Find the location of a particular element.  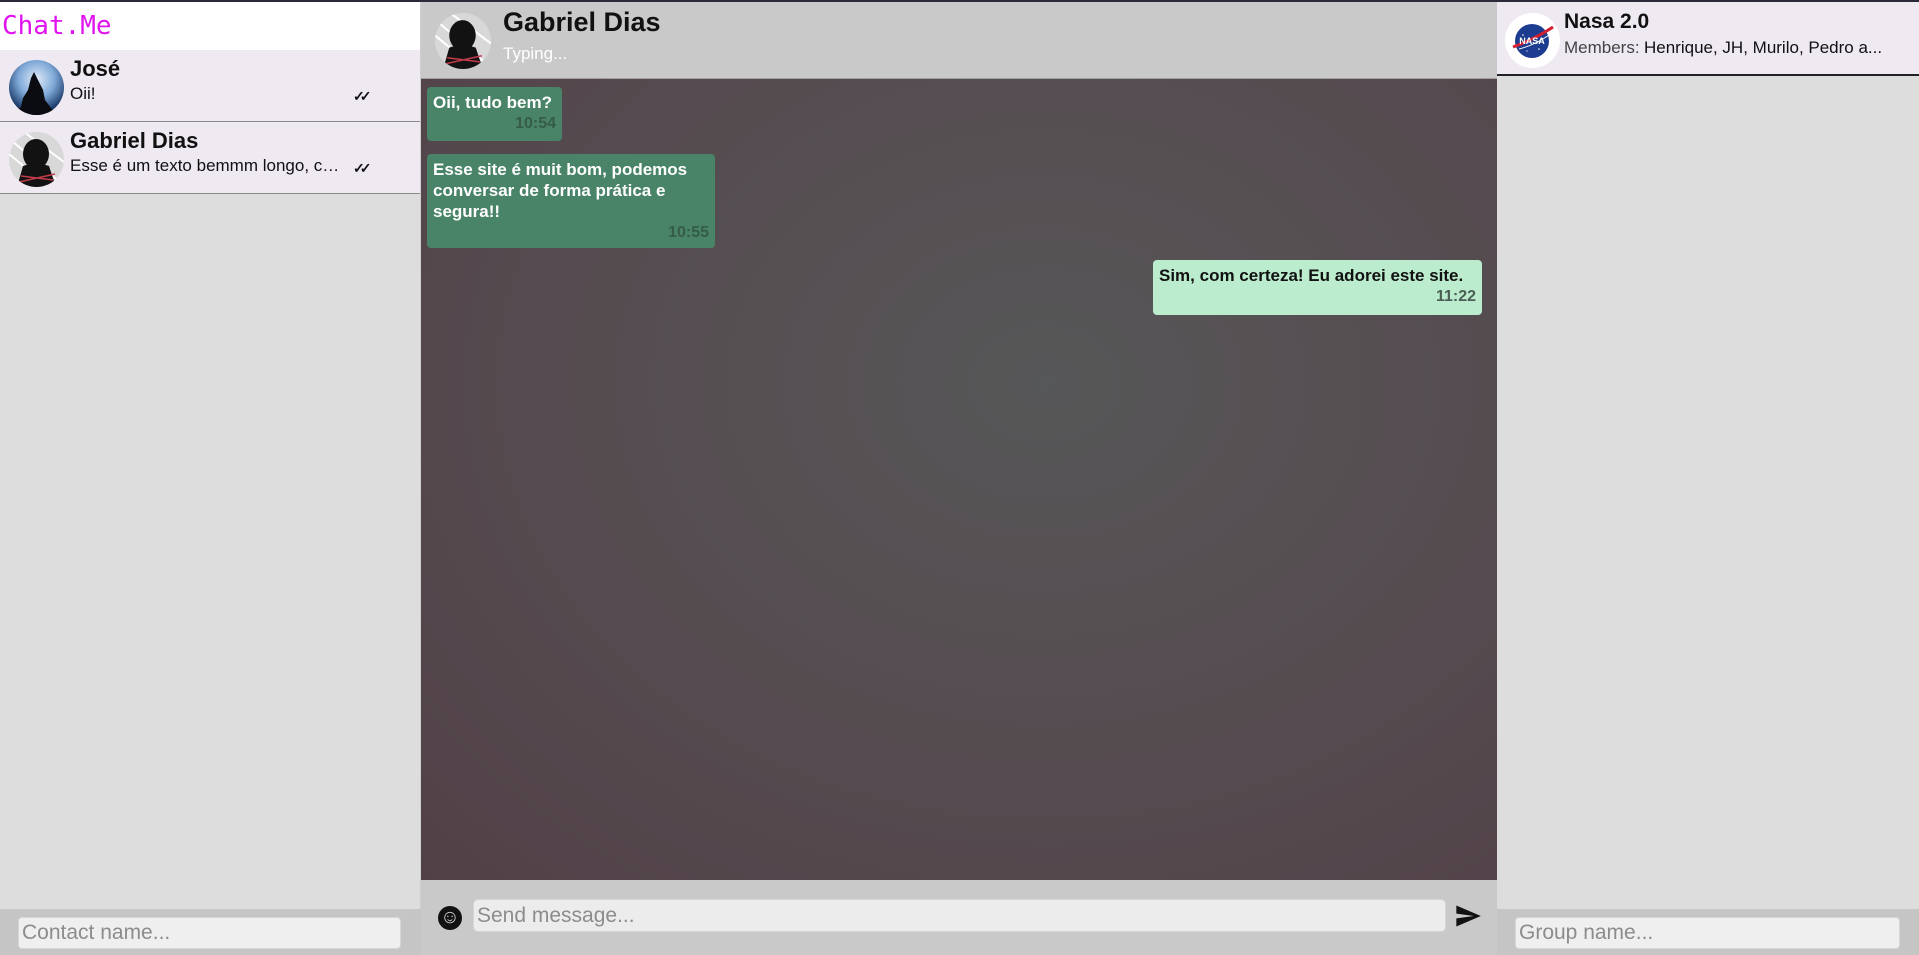

contact-last-message: Oii! is located at coordinates (83, 93).